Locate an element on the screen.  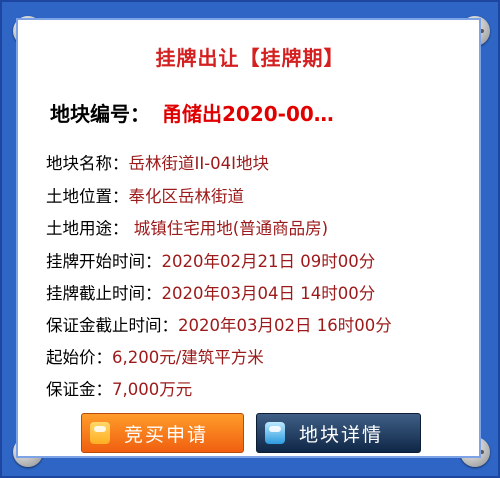
field-listing-start: 挂牌开始时间：2020年02月21日 09时00分 is located at coordinates (210, 260).